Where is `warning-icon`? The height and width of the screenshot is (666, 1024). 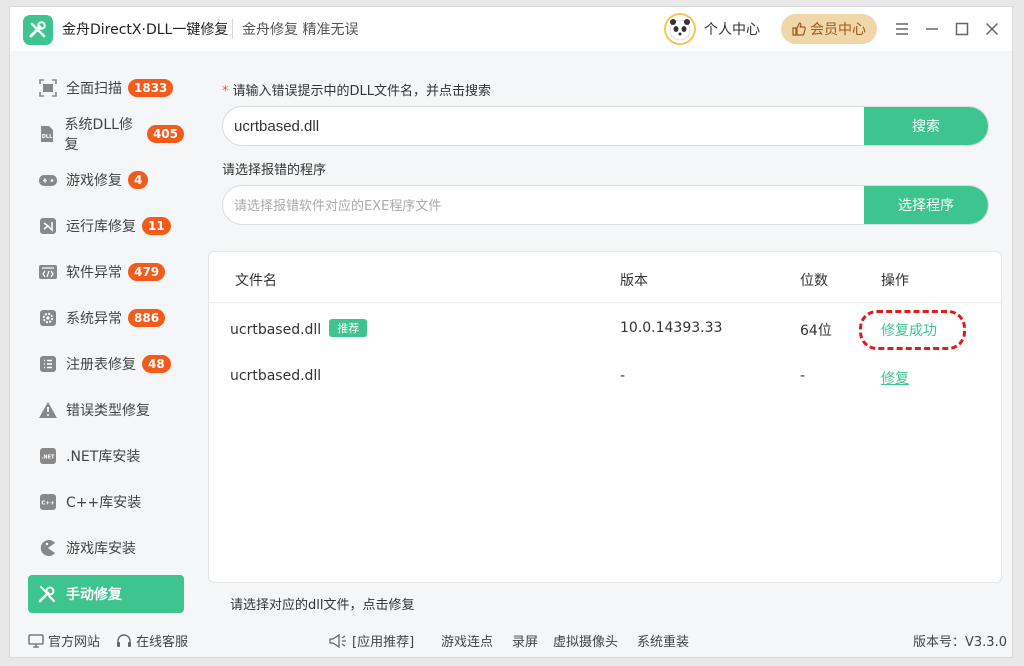
warning-icon is located at coordinates (48, 410).